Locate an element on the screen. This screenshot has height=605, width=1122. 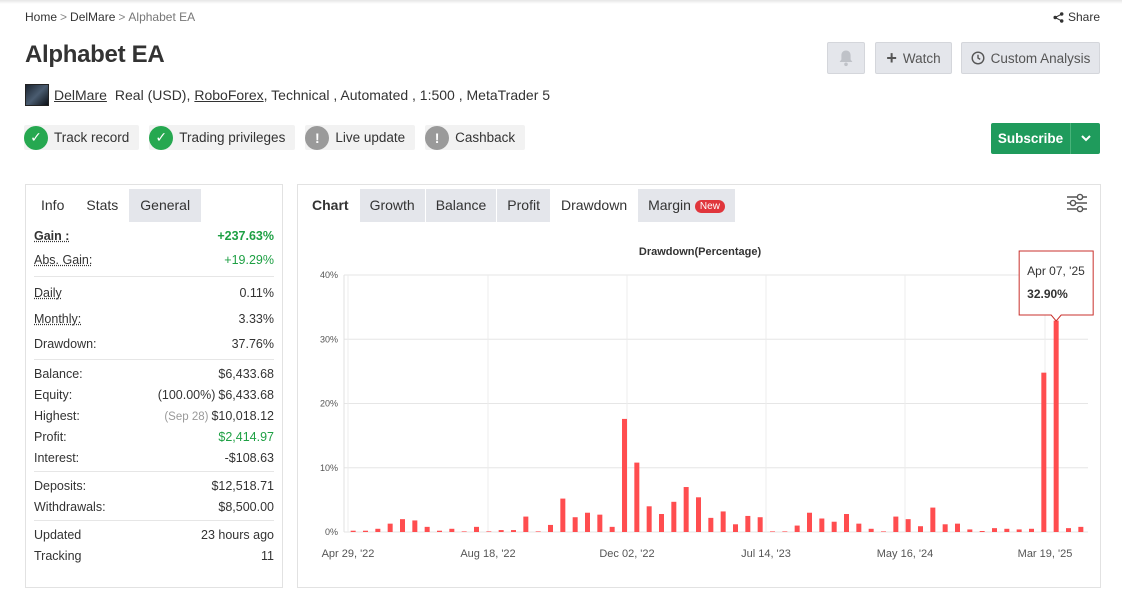
badge-trading-privileges: ✓ Trading privileges is located at coordinates (222, 137).